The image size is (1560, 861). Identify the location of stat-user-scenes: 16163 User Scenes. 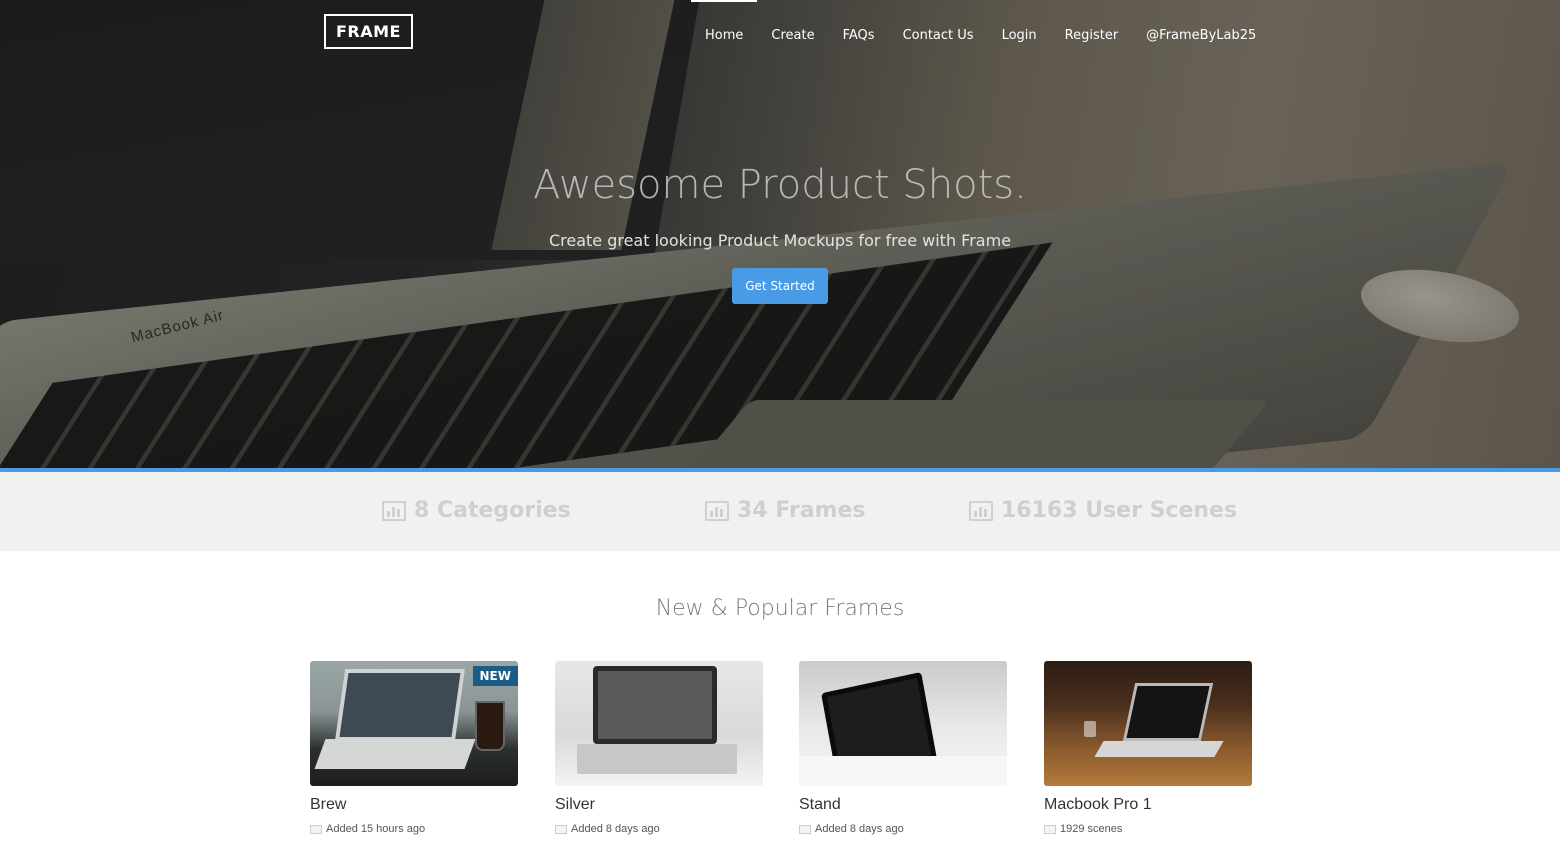
(1103, 510).